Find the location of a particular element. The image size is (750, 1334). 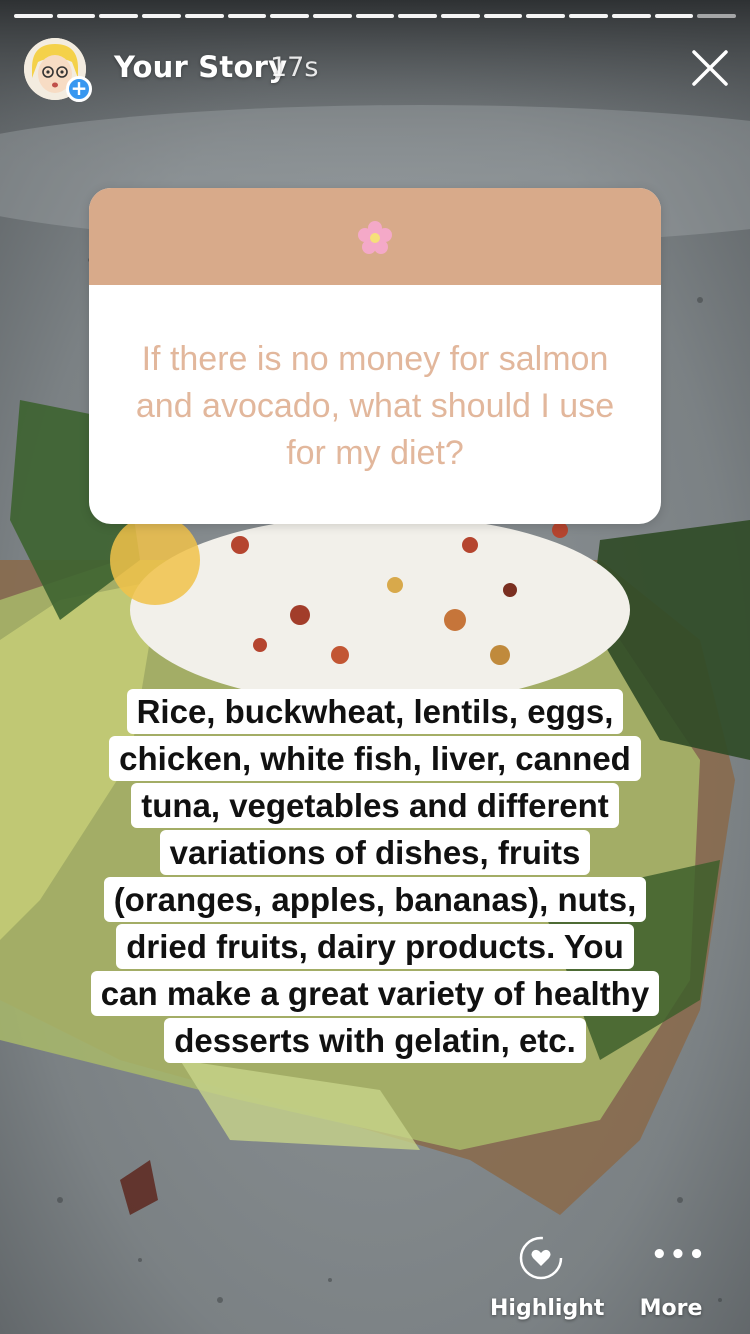

answer-line-row: (oranges, apples, bananas), nuts, is located at coordinates (375, 899).